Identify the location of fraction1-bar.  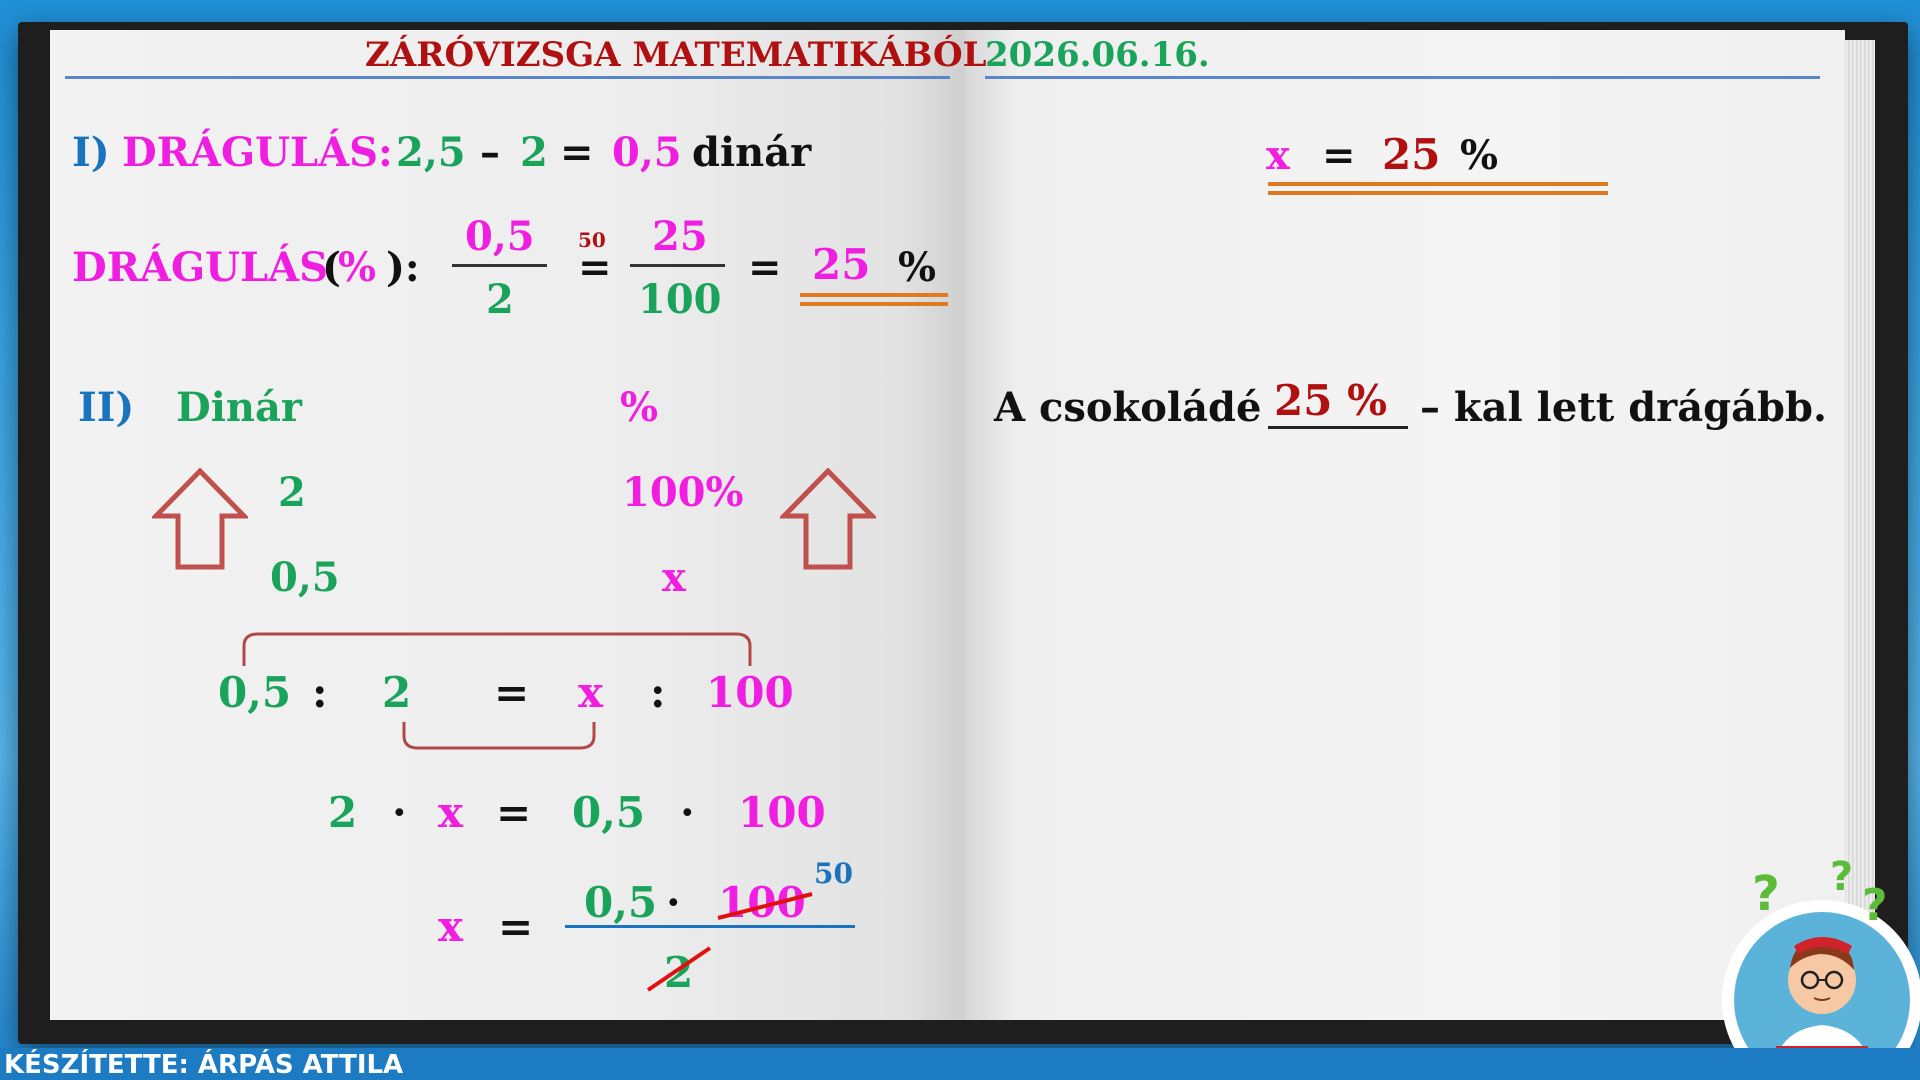
(499, 265).